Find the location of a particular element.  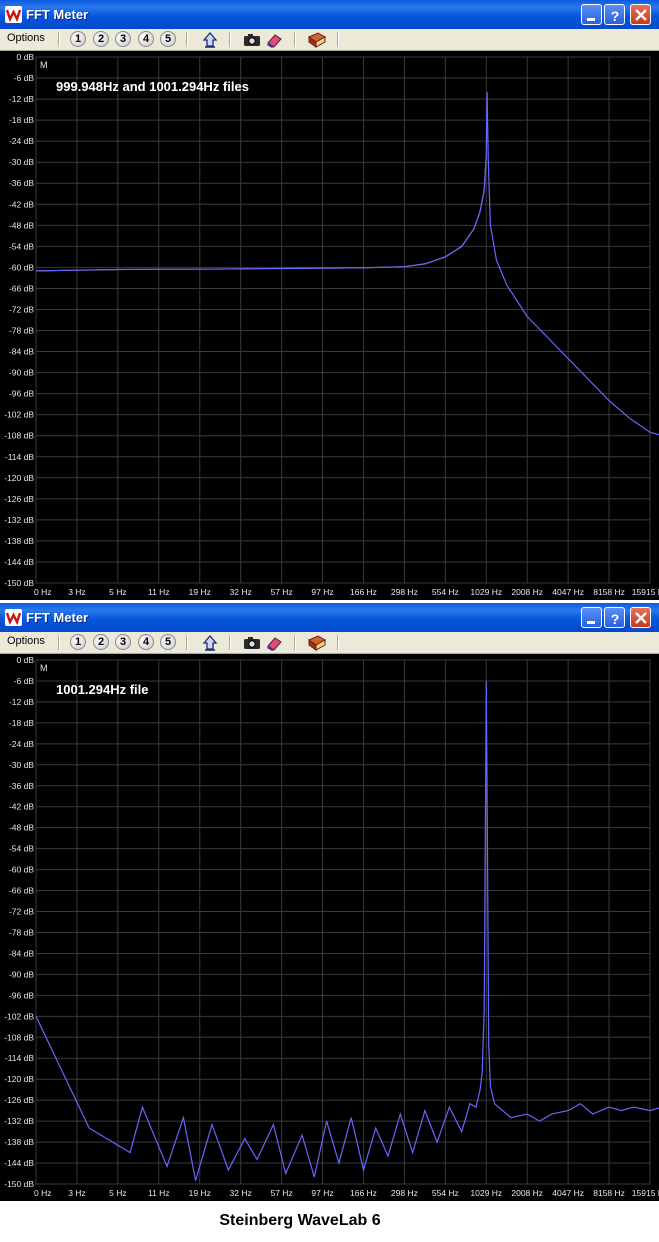

x-tick-label: 11 Hz is located at coordinates (159, 592).